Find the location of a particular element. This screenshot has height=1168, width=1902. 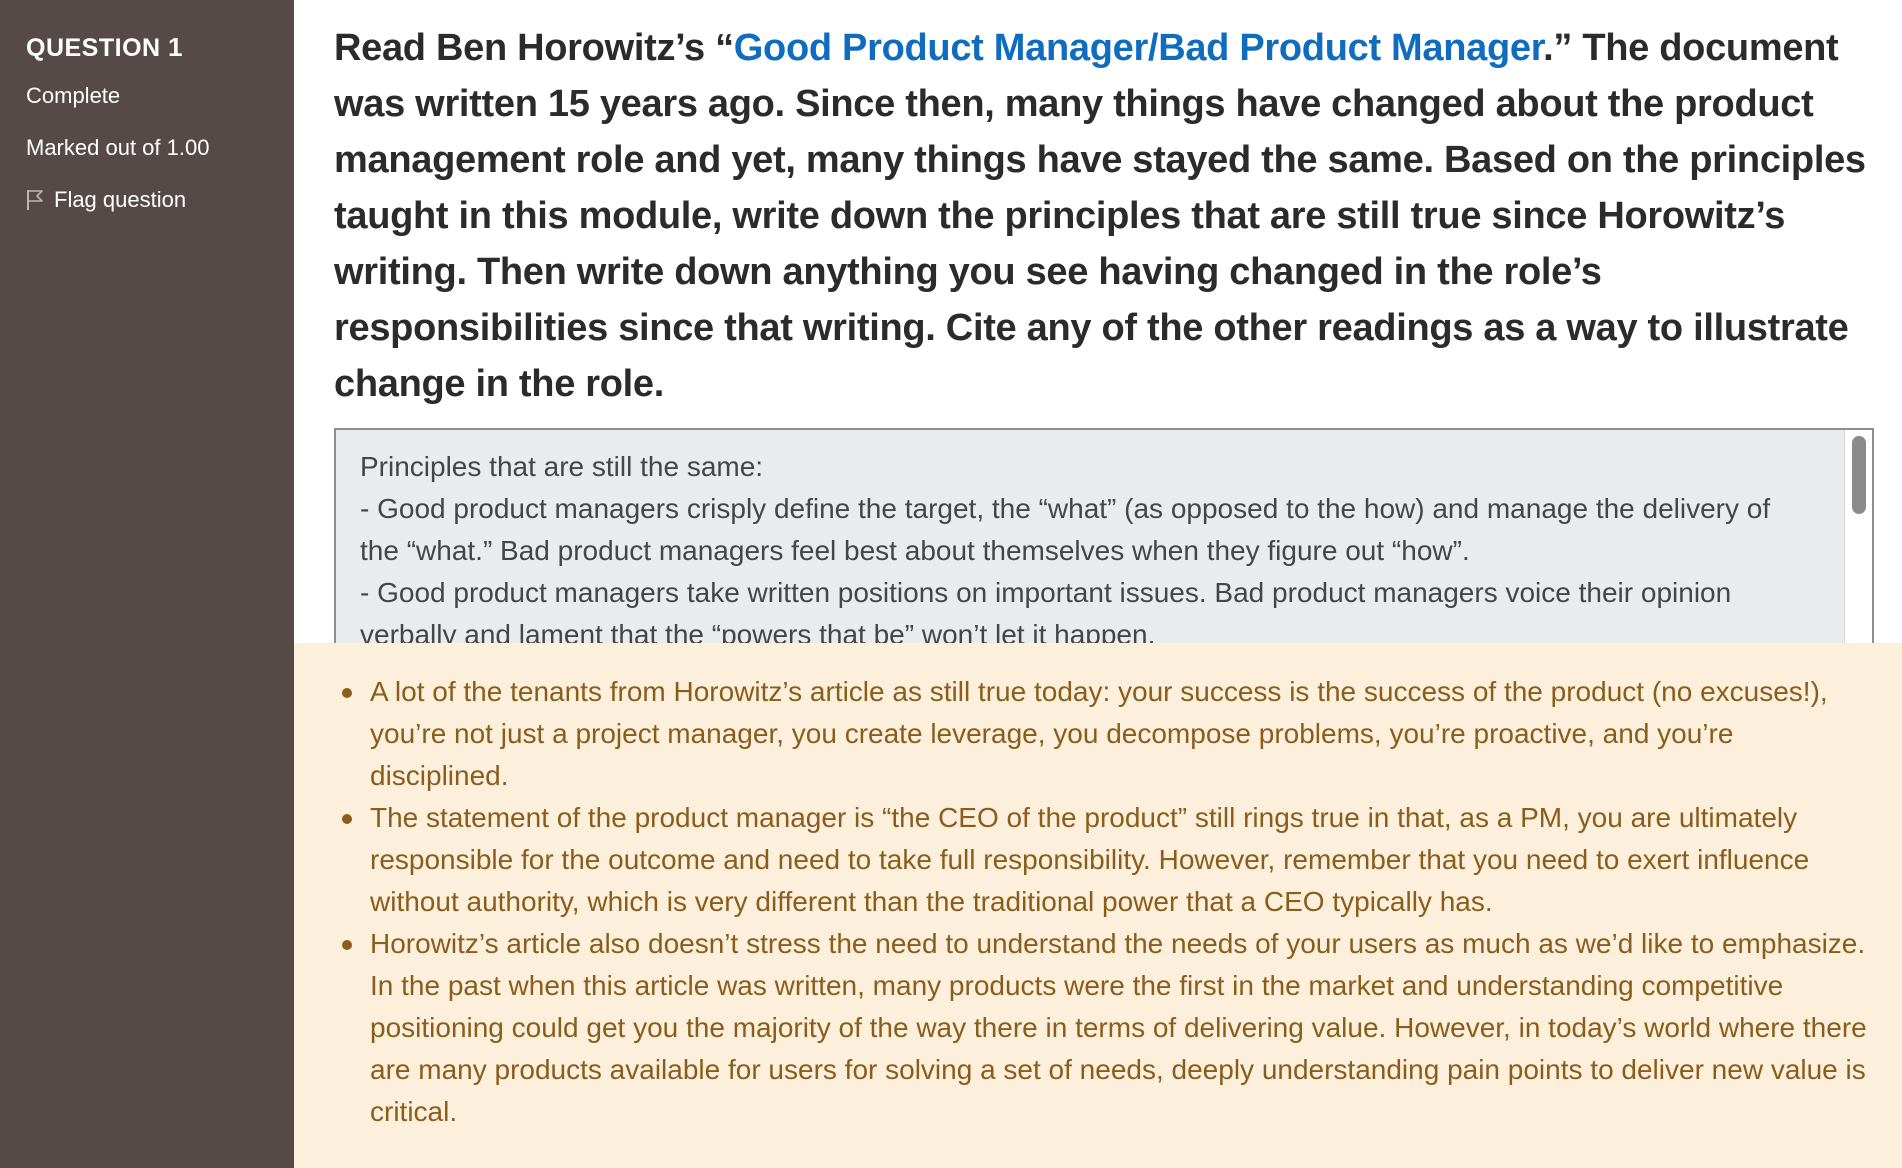

question-text-before: Read Ben Horowitz’s “ is located at coordinates (534, 48).